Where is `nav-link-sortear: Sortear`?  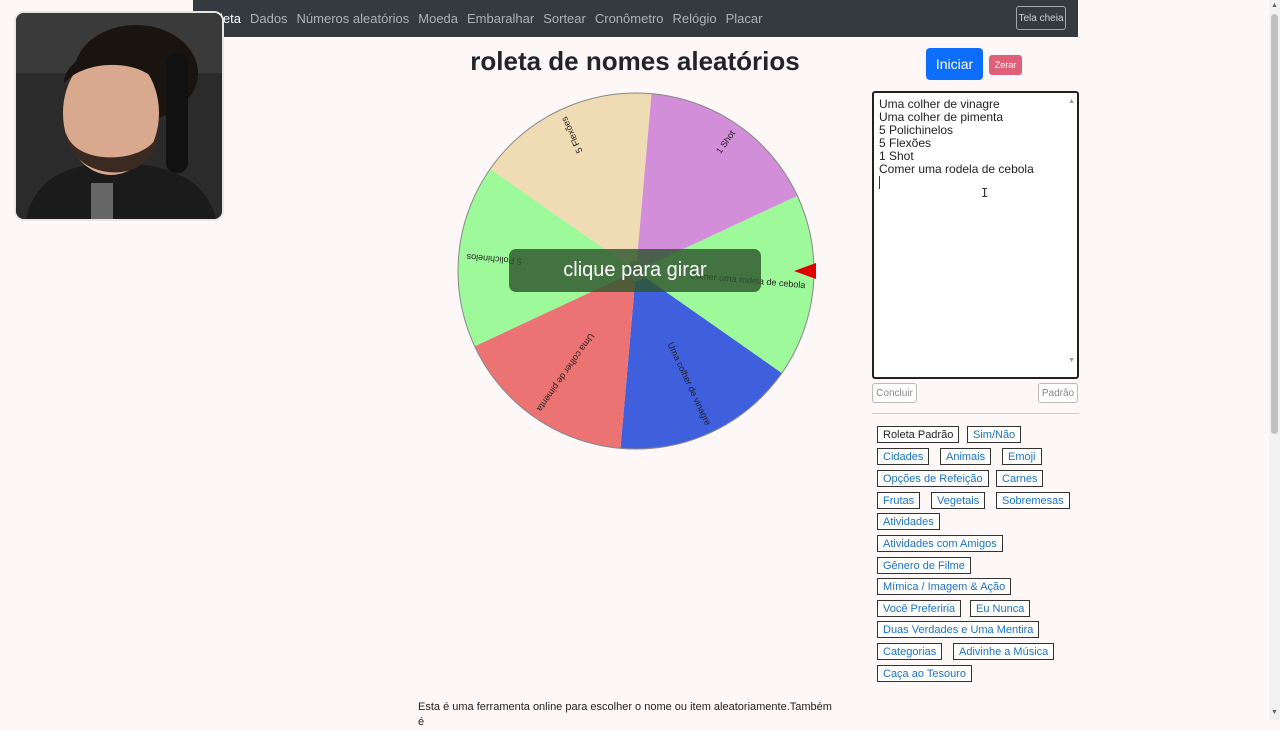
nav-link-sortear: Sortear is located at coordinates (564, 18).